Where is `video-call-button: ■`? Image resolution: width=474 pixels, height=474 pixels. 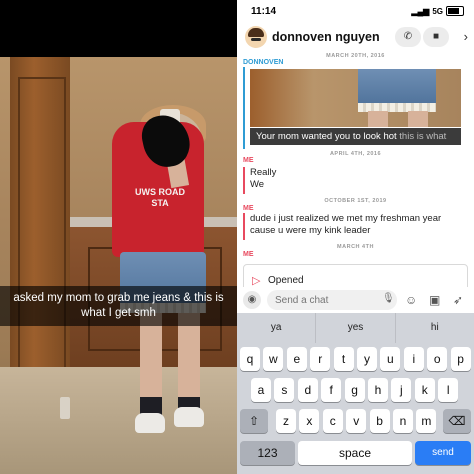
video-call-button: ■ is located at coordinates (436, 37).